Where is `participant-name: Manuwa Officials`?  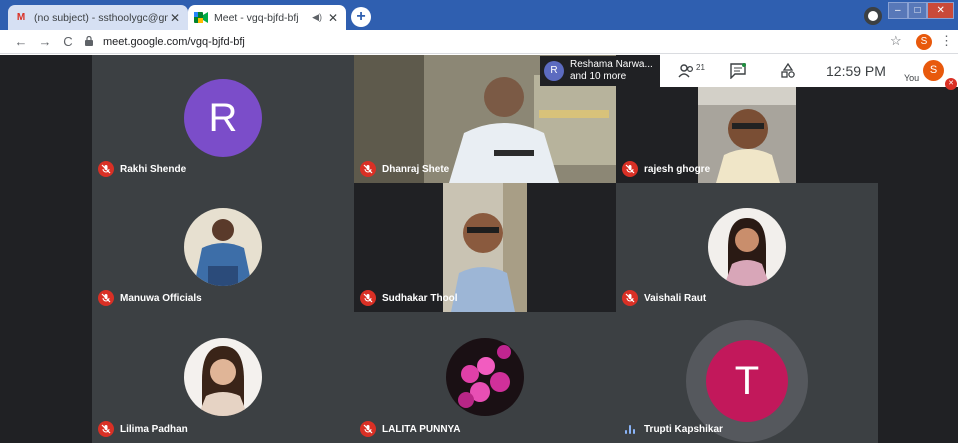
participant-name: Manuwa Officials is located at coordinates (161, 298).